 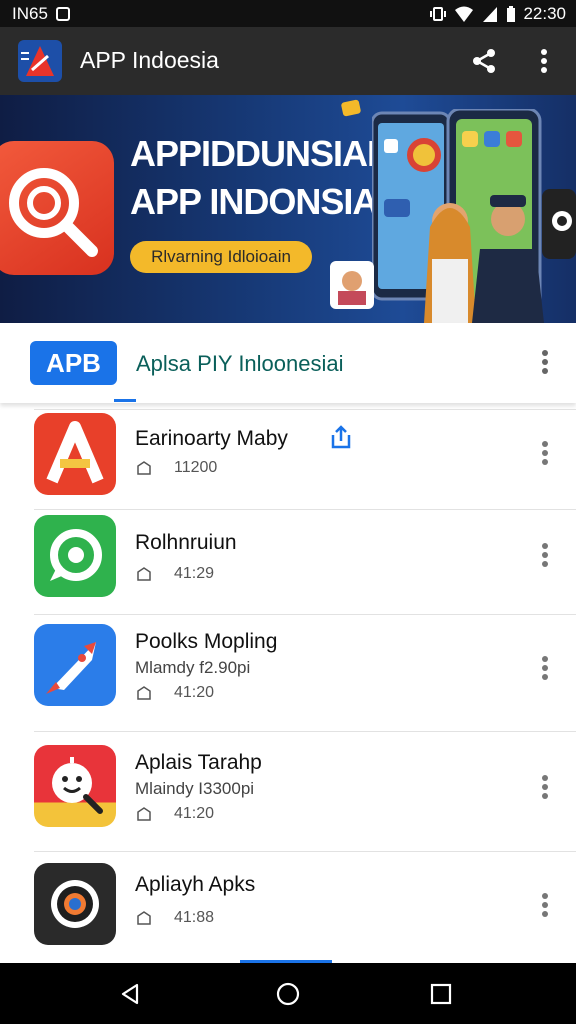 I want to click on back-nav-icon, so click(x=130, y=994).